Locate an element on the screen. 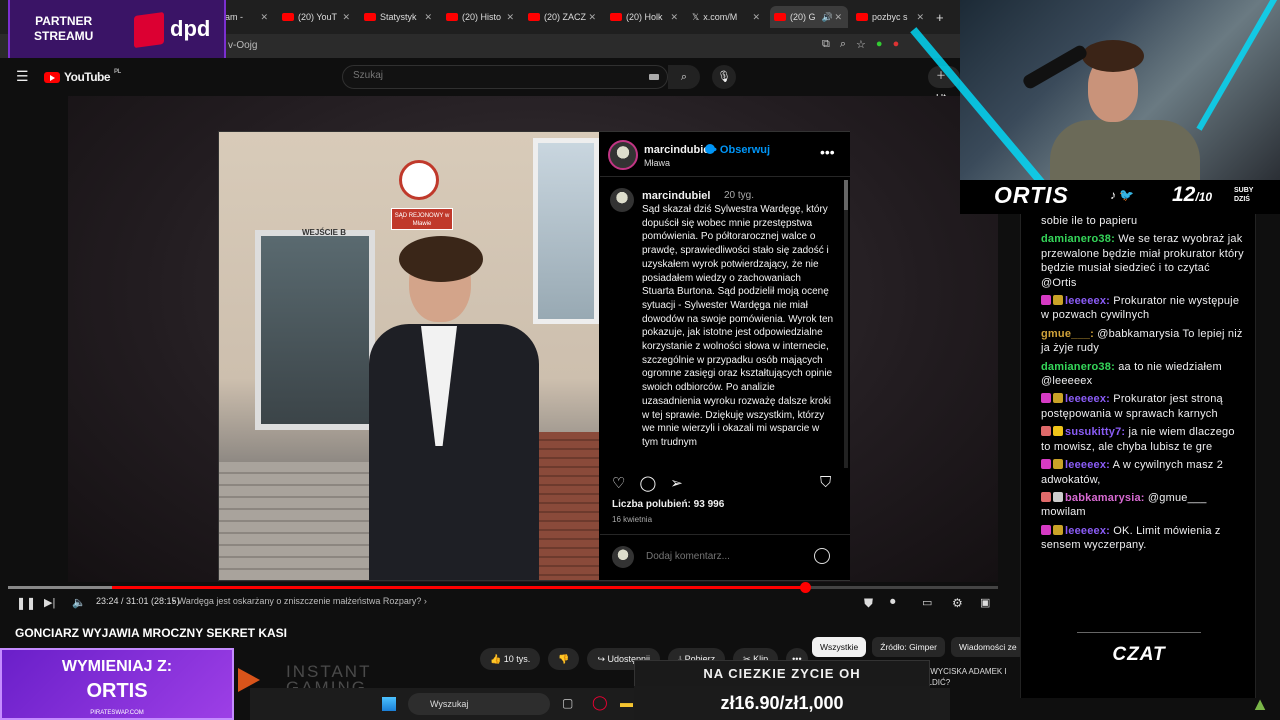 Image resolution: width=1280 pixels, height=720 pixels. dislike-button: 👎 is located at coordinates (564, 659).